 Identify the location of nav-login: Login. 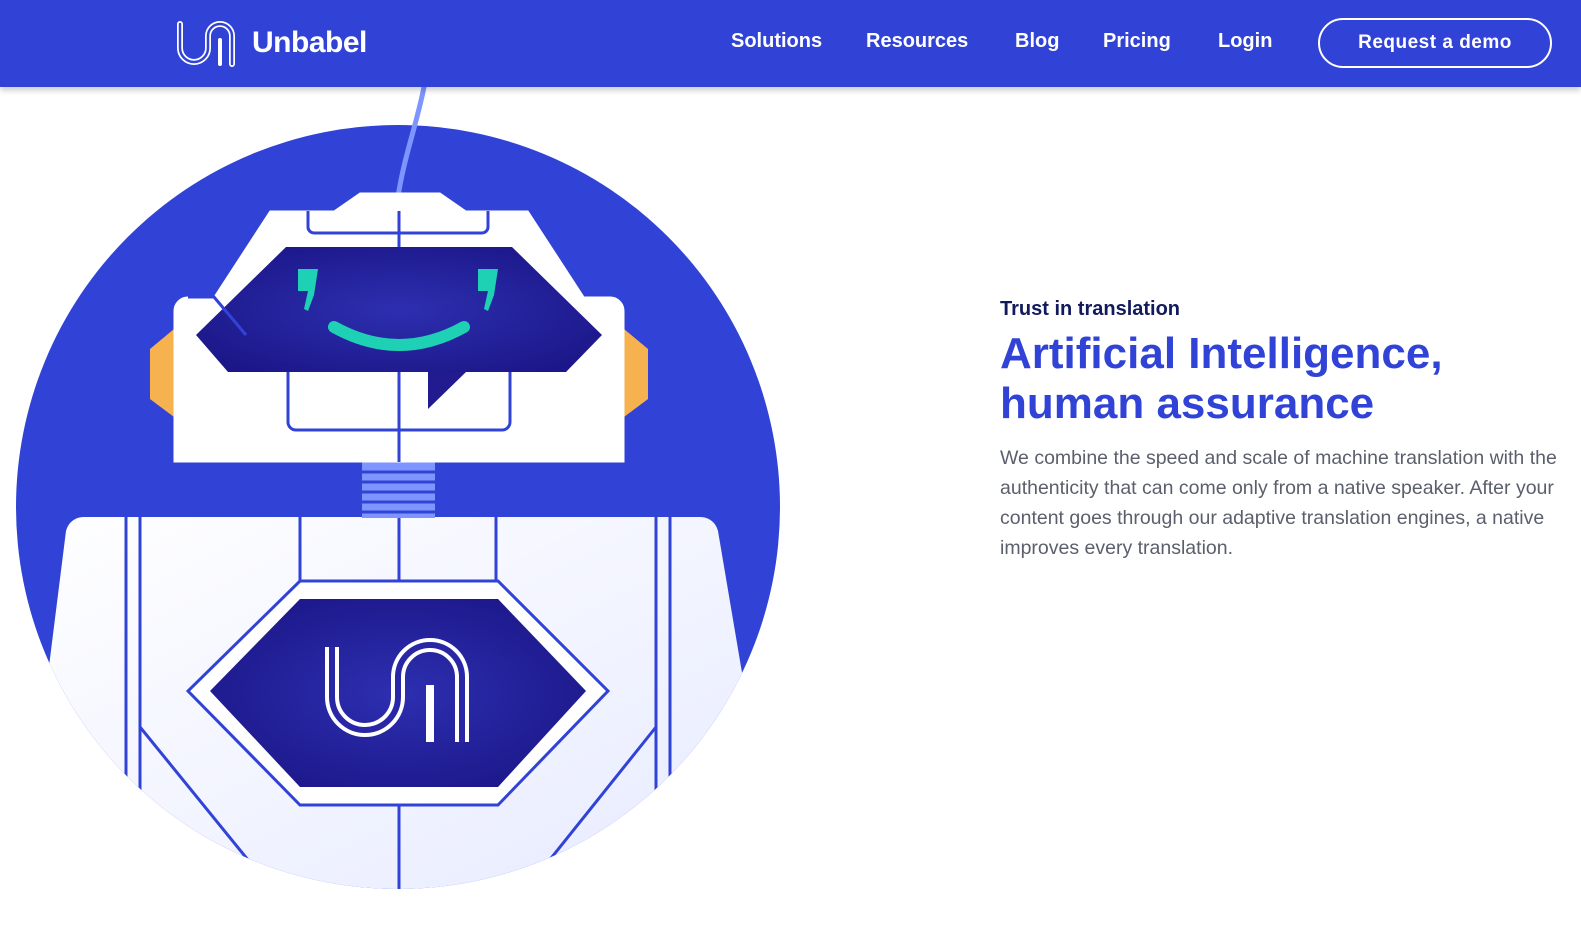
(1245, 41).